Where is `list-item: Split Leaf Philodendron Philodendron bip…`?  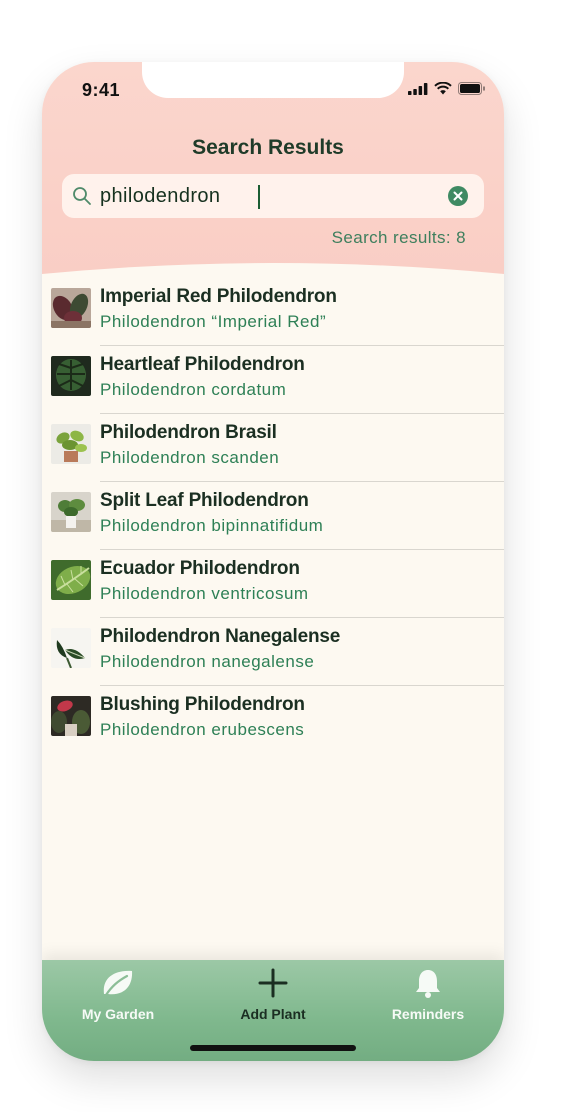 list-item: Split Leaf Philodendron Philodendron bip… is located at coordinates (273, 516).